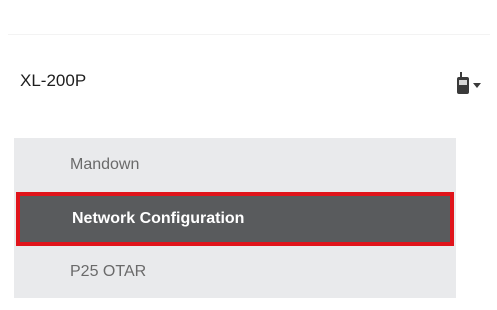 The image size is (497, 310). What do you see at coordinates (477, 85) in the screenshot?
I see `chevron-down-icon` at bounding box center [477, 85].